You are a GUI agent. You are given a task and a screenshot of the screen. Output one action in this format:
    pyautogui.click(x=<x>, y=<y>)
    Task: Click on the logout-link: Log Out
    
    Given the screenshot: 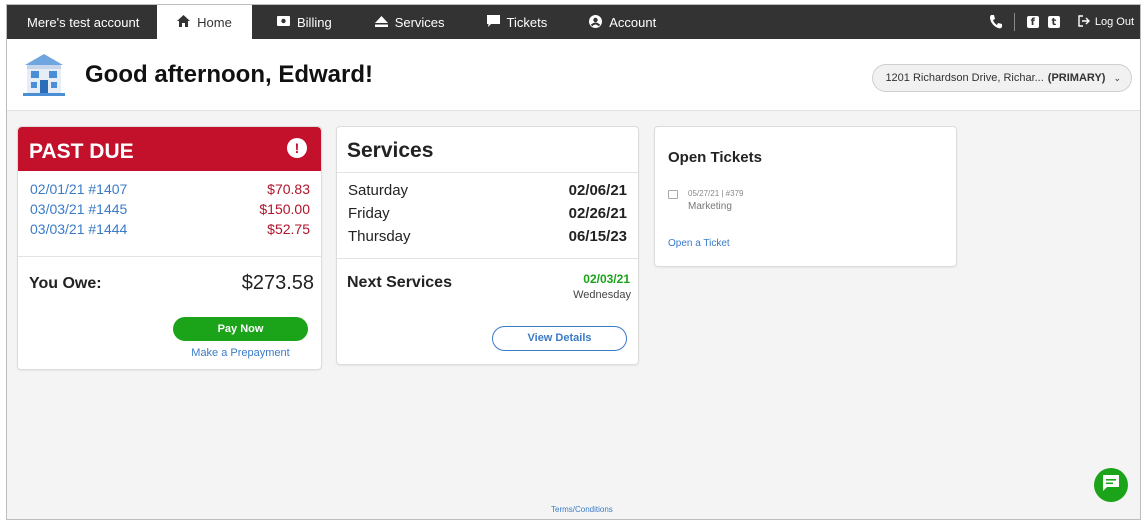 What is the action you would take?
    pyautogui.click(x=1106, y=22)
    